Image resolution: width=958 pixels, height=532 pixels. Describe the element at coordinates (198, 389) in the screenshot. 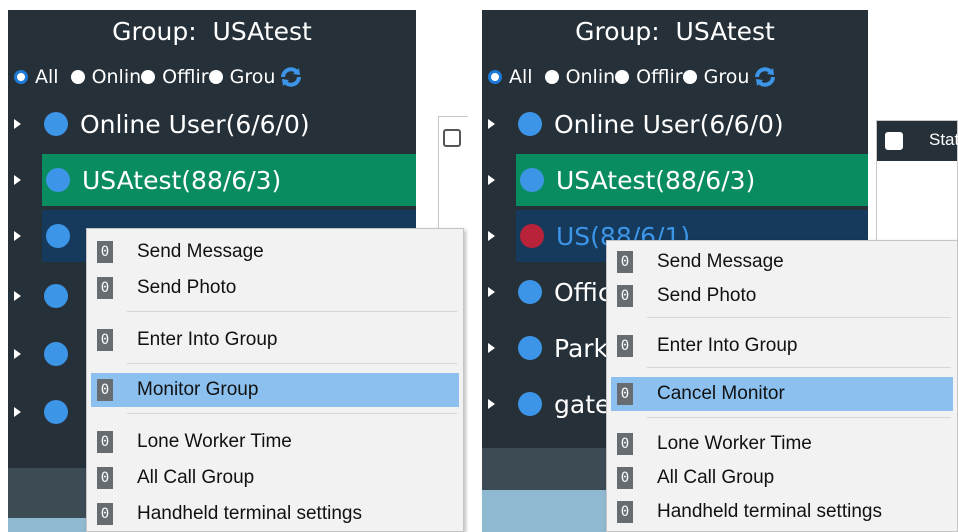

I see `menu-item-label: Monitor Group` at that location.